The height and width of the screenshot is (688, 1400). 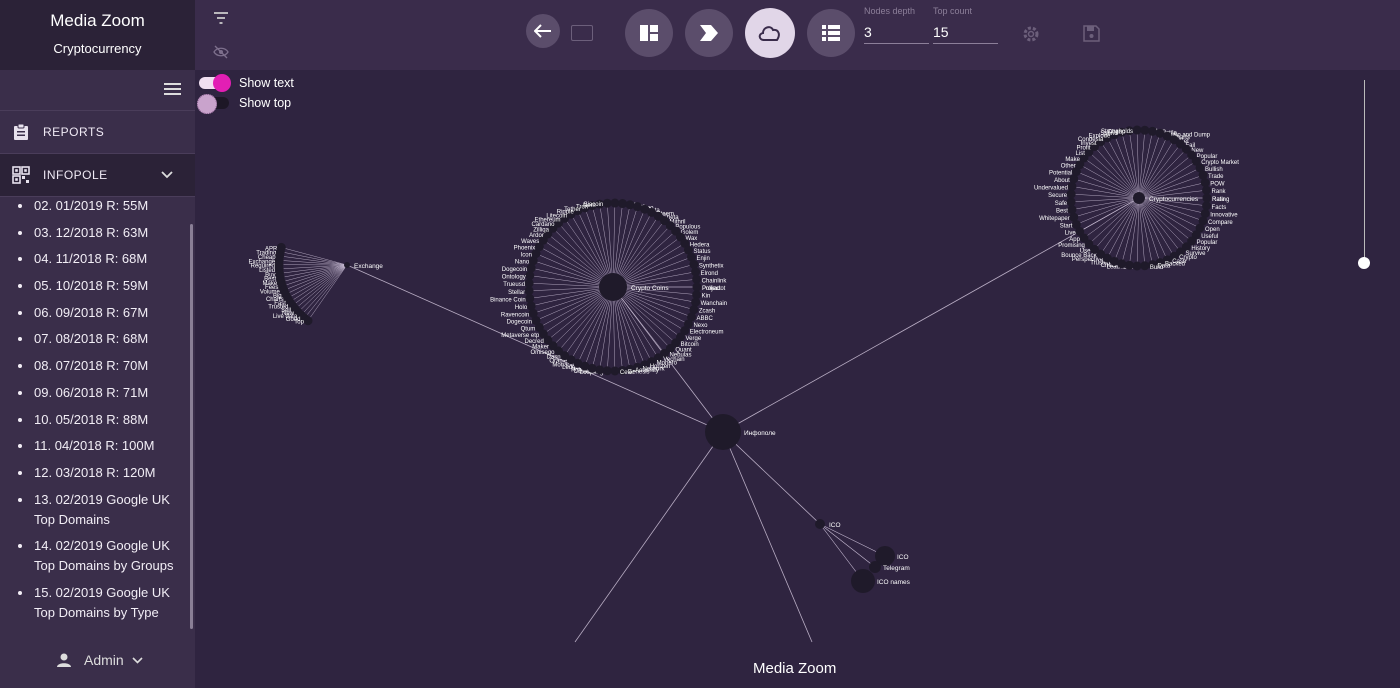 What do you see at coordinates (582, 33) in the screenshot?
I see `image-icon` at bounding box center [582, 33].